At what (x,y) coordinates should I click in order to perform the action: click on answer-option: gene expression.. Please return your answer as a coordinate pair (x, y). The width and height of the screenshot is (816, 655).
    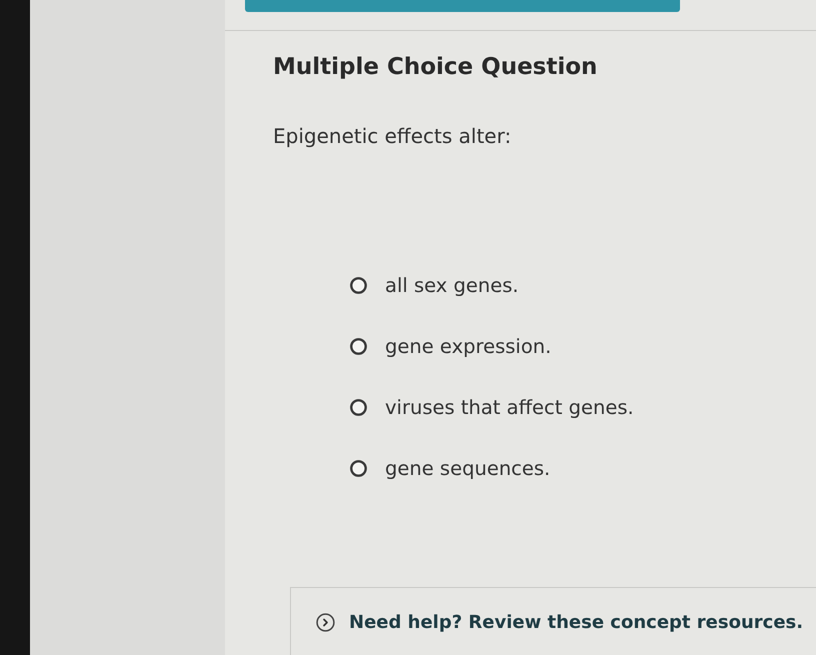
    Looking at the image, I should click on (583, 346).